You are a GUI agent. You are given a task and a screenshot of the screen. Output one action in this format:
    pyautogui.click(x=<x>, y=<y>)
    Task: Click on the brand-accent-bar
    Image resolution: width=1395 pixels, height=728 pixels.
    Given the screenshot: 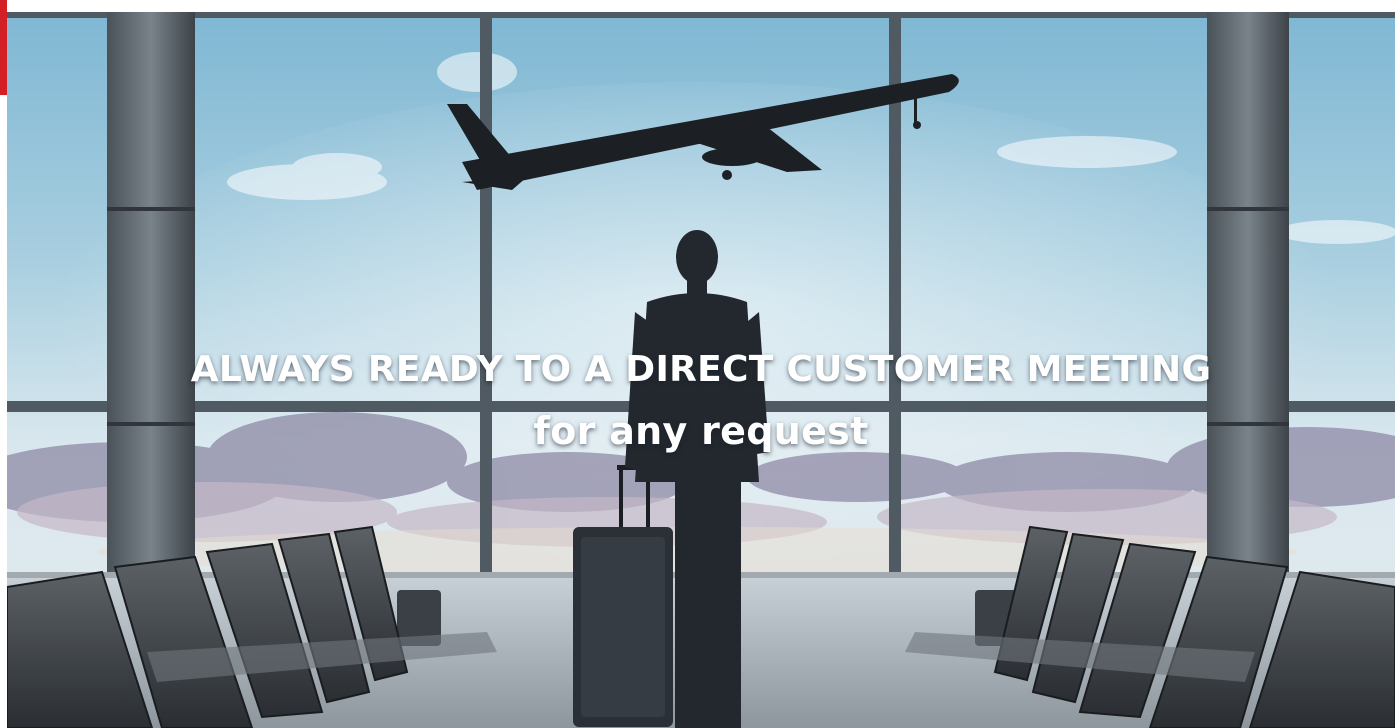 What is the action you would take?
    pyautogui.click(x=3, y=47)
    